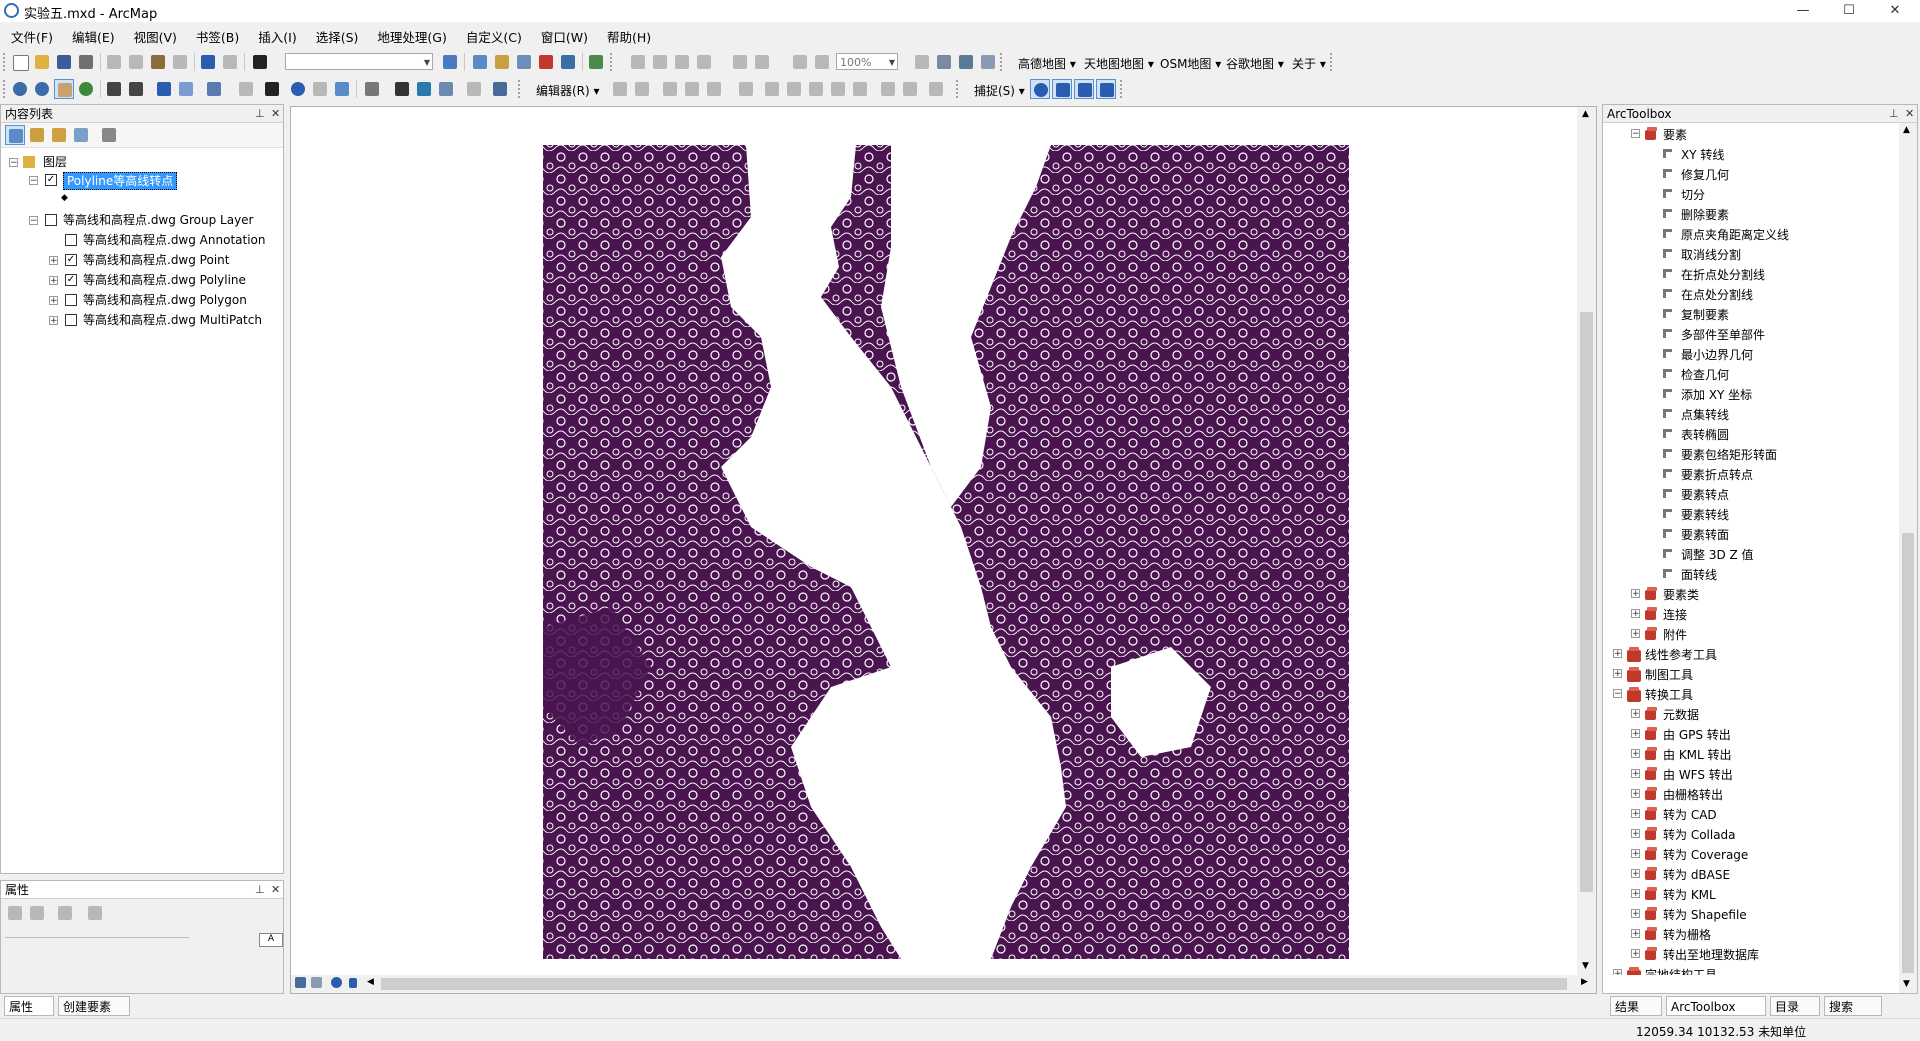  Describe the element at coordinates (627, 35) in the screenshot. I see `menu-help: 帮助(H)` at that location.